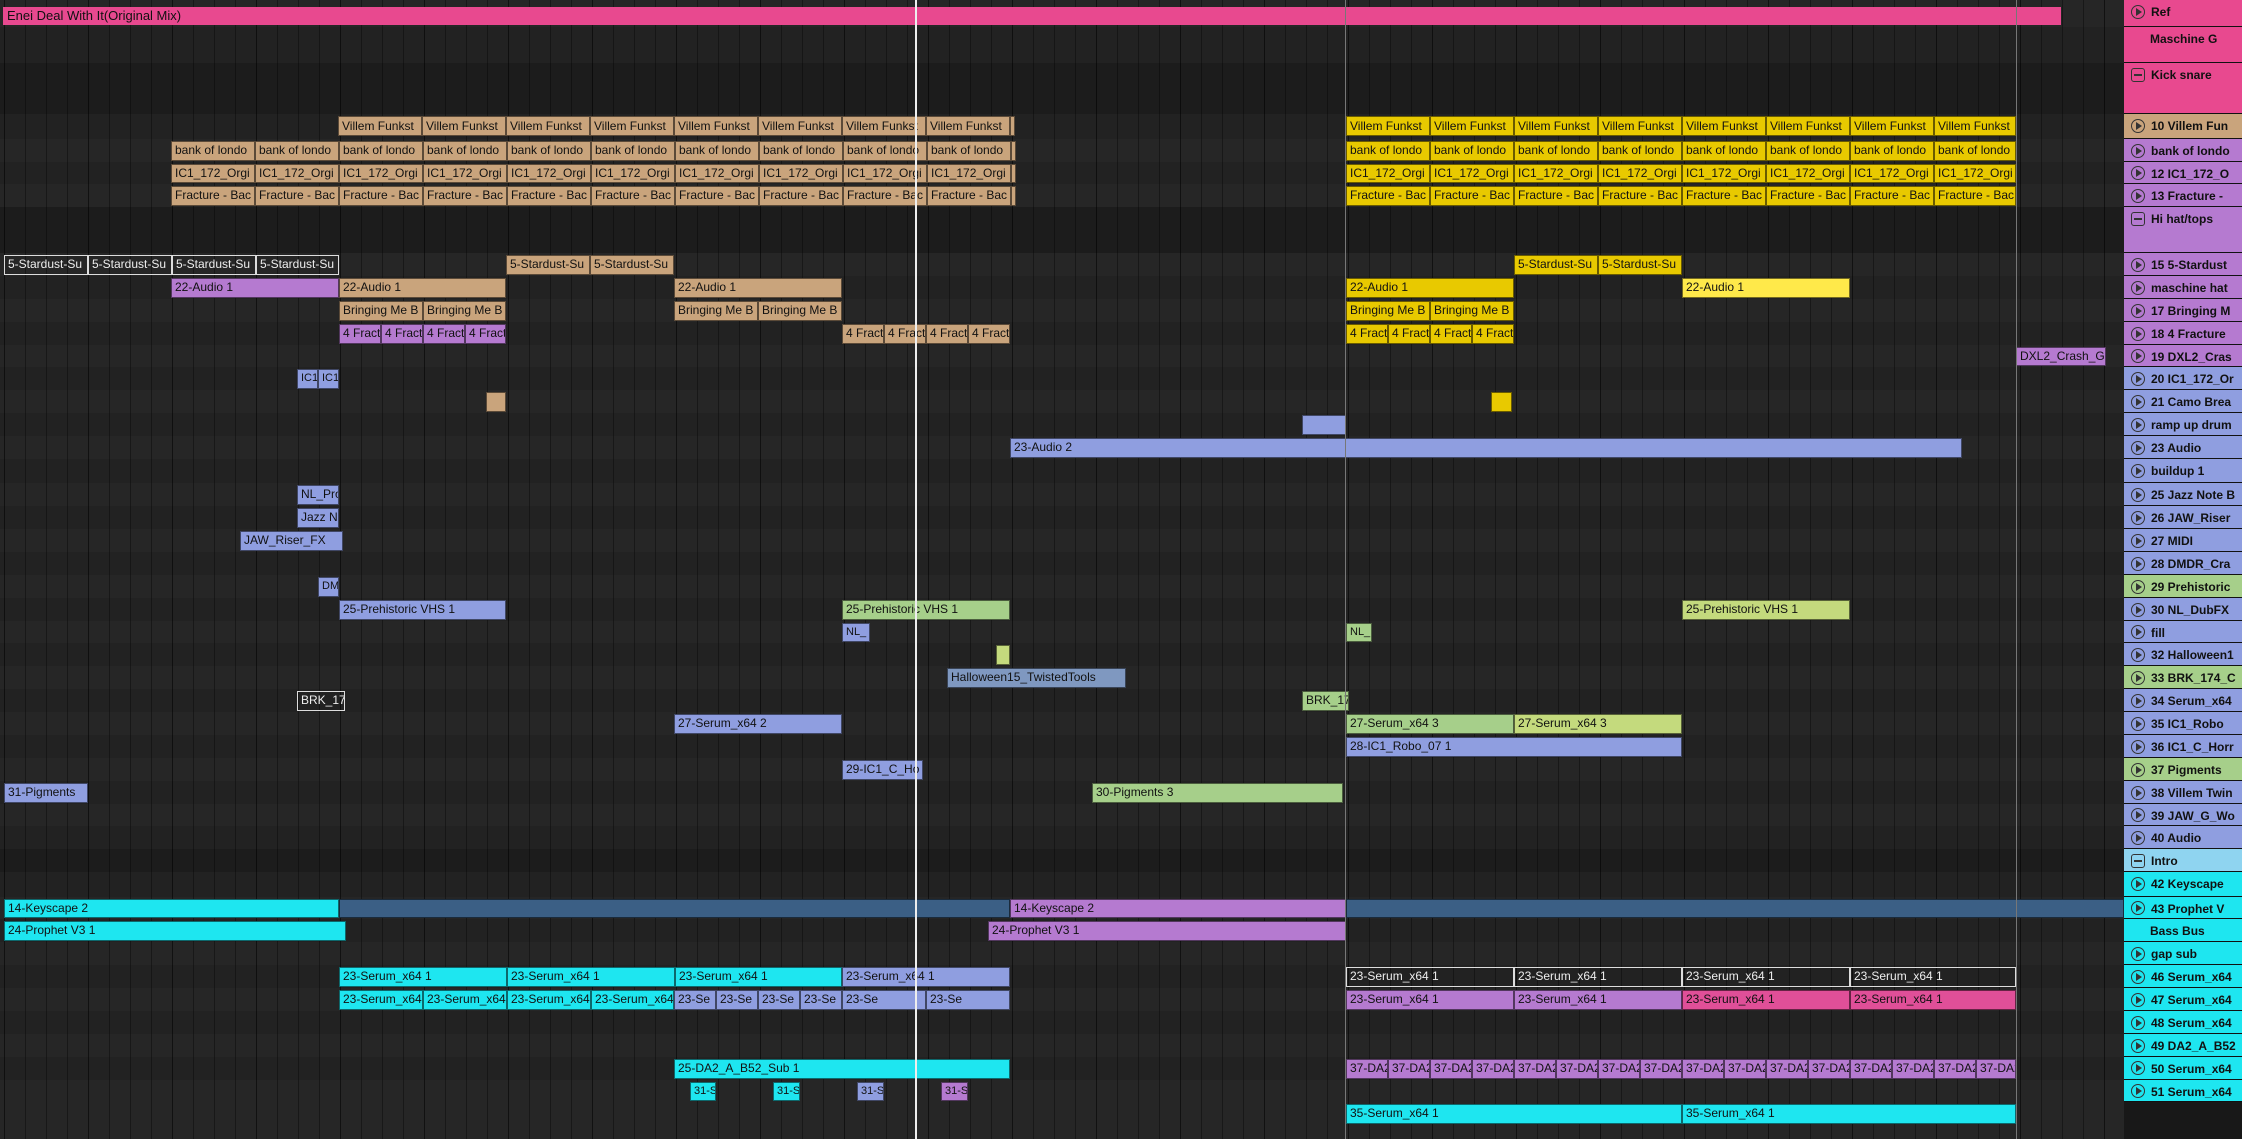 The height and width of the screenshot is (1139, 2242). What do you see at coordinates (2138, 219) in the screenshot?
I see `group-fold-icon` at bounding box center [2138, 219].